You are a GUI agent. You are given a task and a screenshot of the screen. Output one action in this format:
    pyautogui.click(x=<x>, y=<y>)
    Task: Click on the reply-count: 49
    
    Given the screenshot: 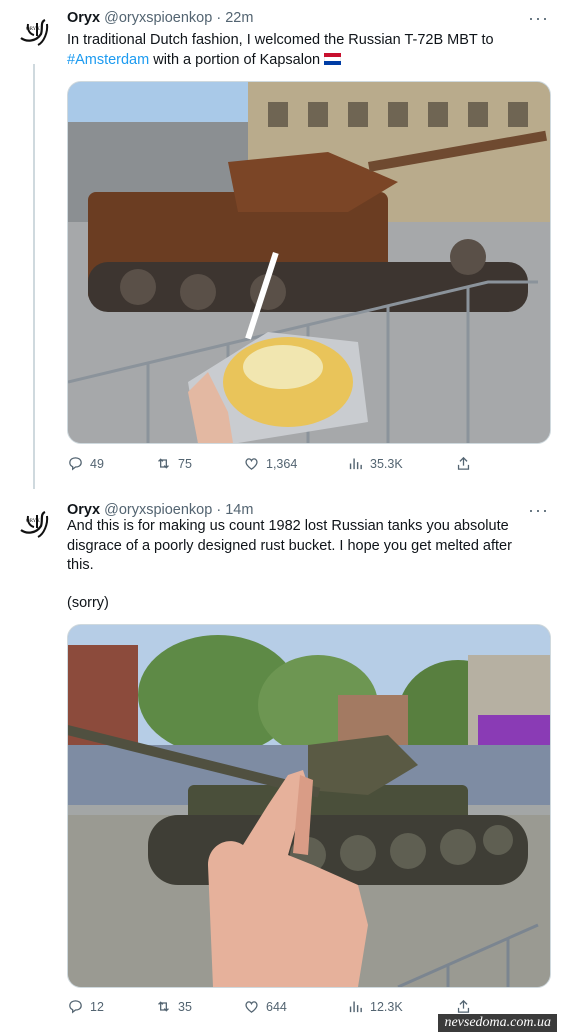 What is the action you would take?
    pyautogui.click(x=97, y=463)
    